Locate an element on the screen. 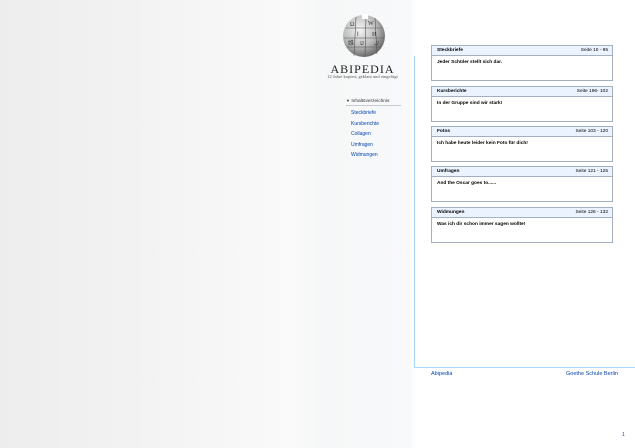  section-pages: Seite 196- 102 is located at coordinates (592, 91).